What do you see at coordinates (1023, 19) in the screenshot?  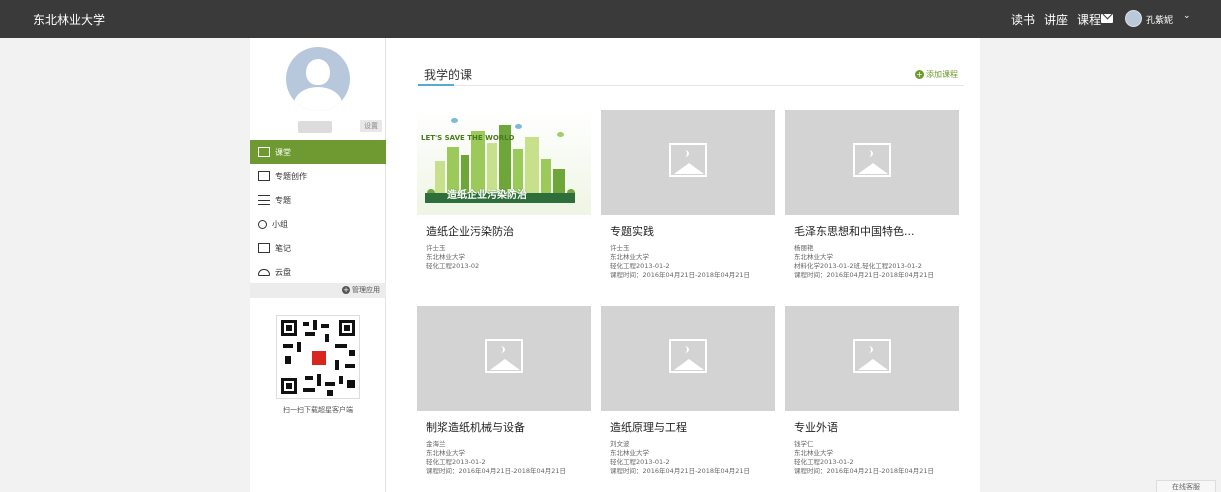 I see `nav-reading: 读书` at bounding box center [1023, 19].